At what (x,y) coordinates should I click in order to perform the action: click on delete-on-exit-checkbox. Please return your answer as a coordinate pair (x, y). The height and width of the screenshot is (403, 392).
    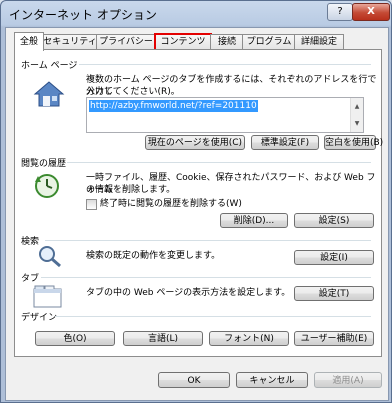
    Looking at the image, I should click on (91, 204).